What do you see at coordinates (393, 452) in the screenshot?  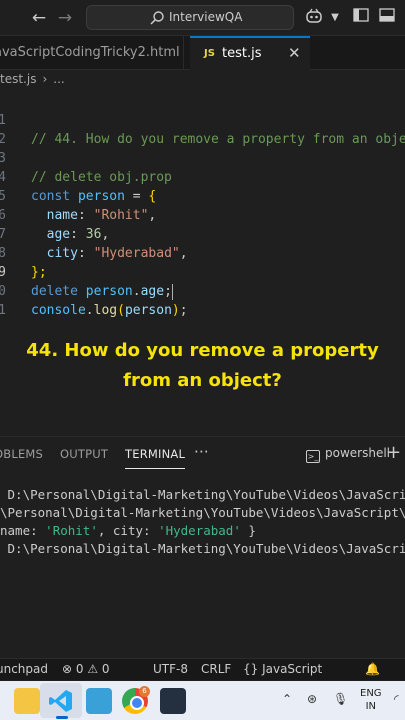 I see `new-terminal-button: +` at bounding box center [393, 452].